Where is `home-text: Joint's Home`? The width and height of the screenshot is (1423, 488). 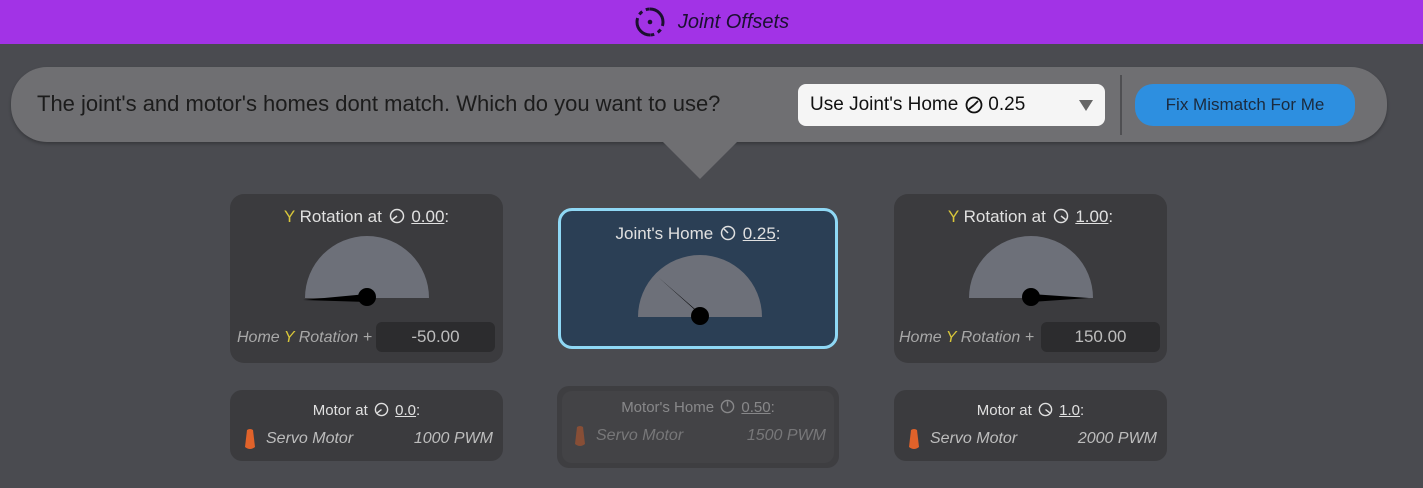
home-text: Joint's Home is located at coordinates (664, 233).